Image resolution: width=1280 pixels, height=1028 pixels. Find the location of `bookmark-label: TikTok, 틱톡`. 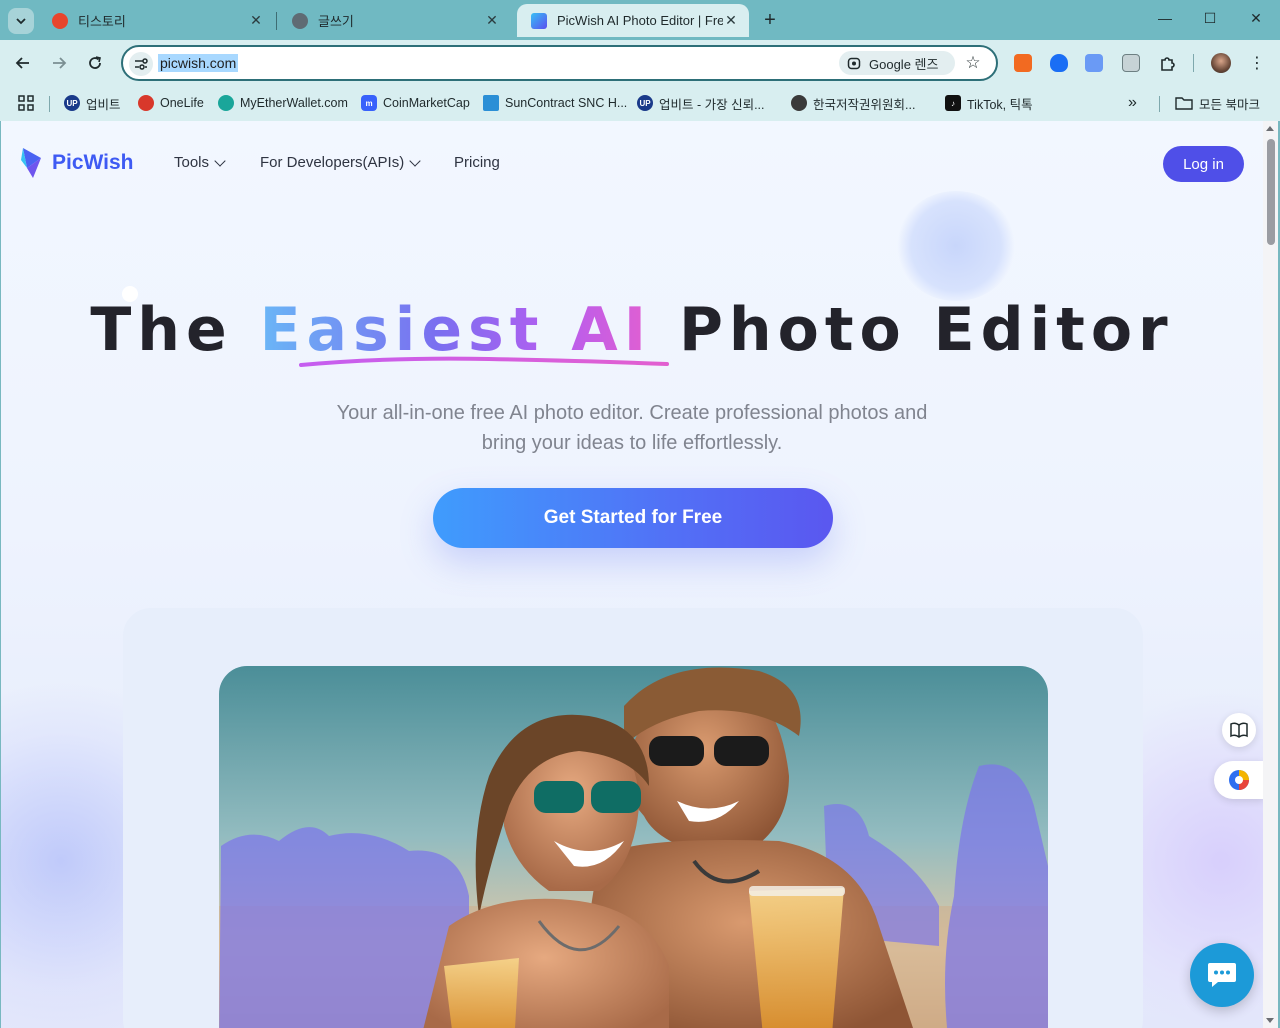

bookmark-label: TikTok, 틱톡 is located at coordinates (1000, 104).